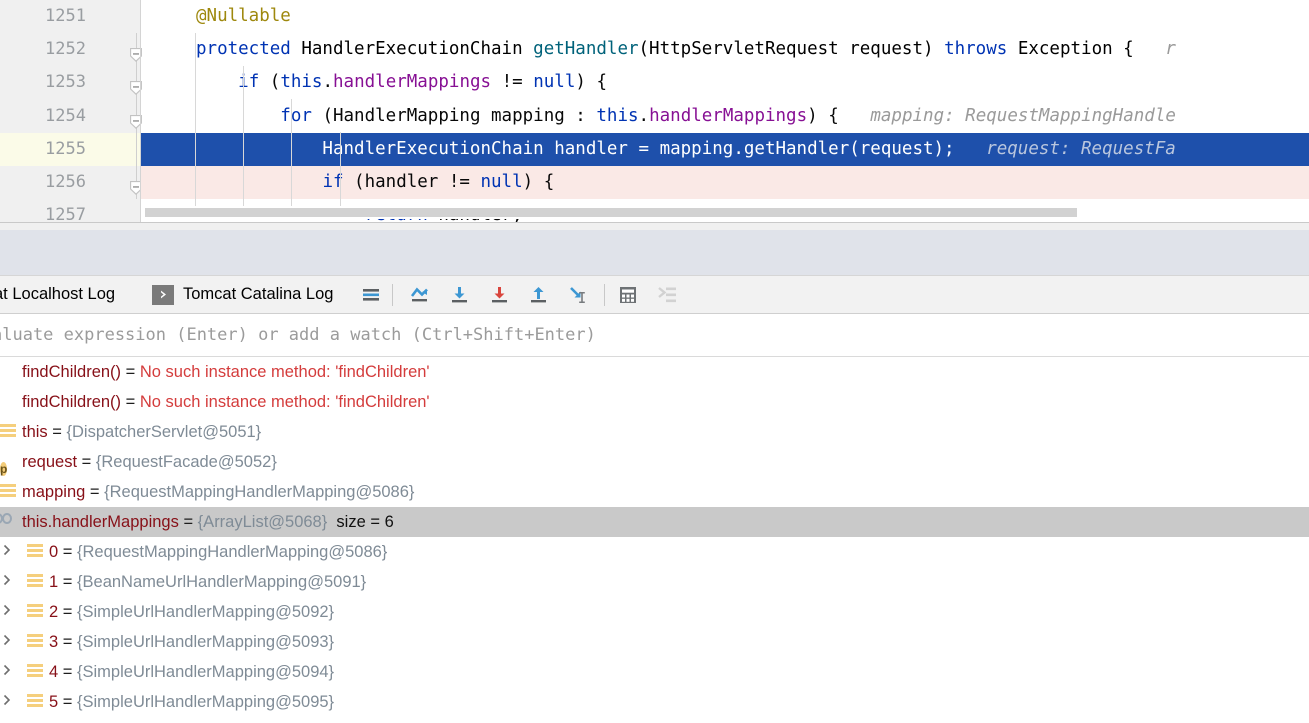  What do you see at coordinates (791, 49) in the screenshot?
I see `code-token: (HttpServletRequest request)` at bounding box center [791, 49].